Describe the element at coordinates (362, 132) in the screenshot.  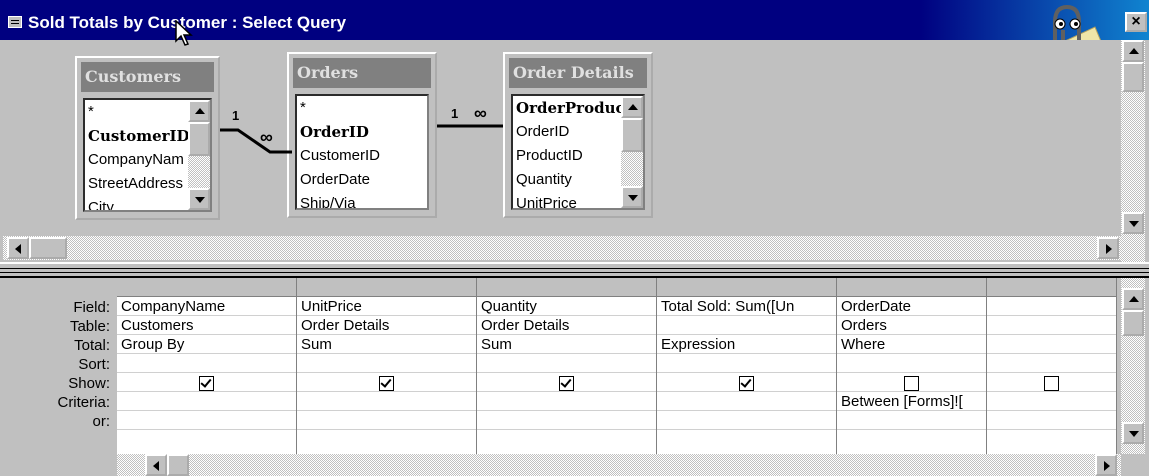
I see `field-item-key: OrderID` at that location.